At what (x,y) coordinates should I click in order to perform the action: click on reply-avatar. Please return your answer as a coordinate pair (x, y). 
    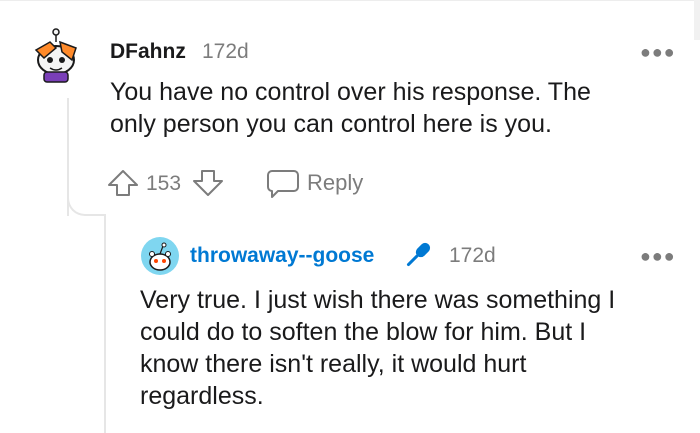
    Looking at the image, I should click on (160, 256).